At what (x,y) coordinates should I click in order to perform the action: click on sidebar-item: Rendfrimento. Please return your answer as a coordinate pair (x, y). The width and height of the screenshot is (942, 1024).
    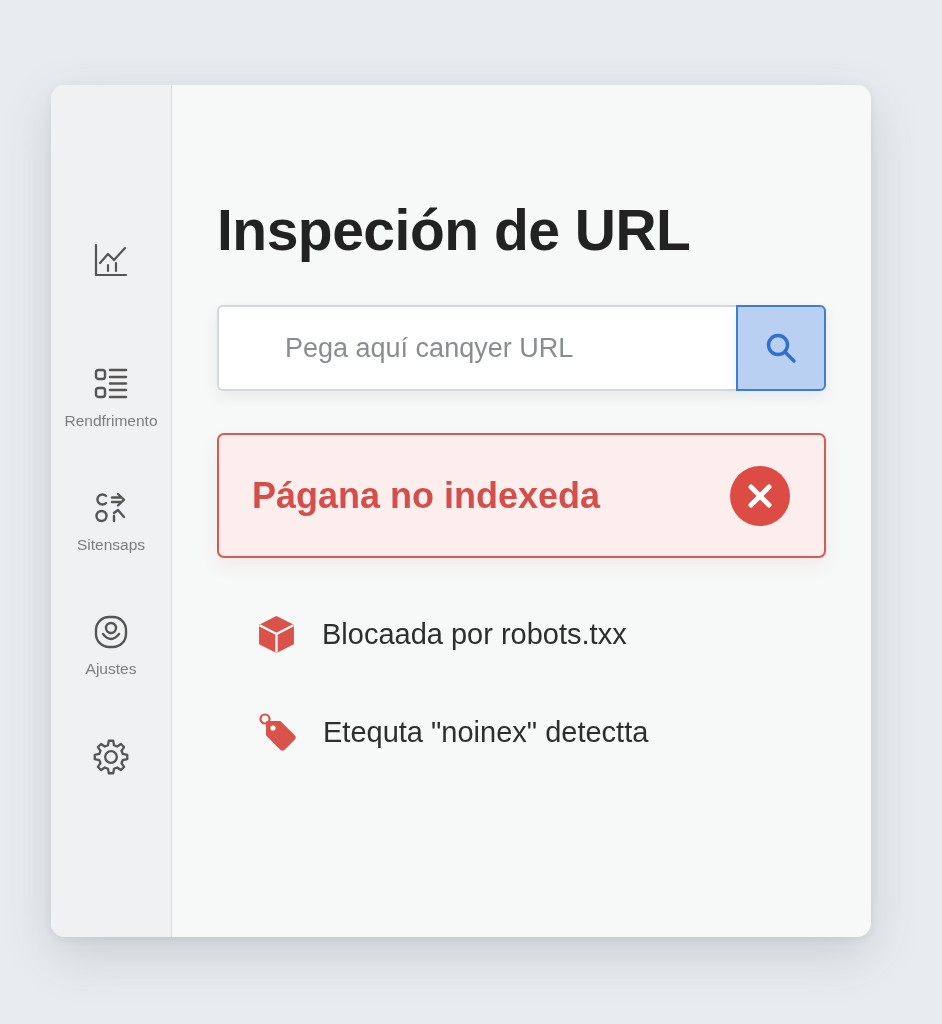
    Looking at the image, I should click on (111, 398).